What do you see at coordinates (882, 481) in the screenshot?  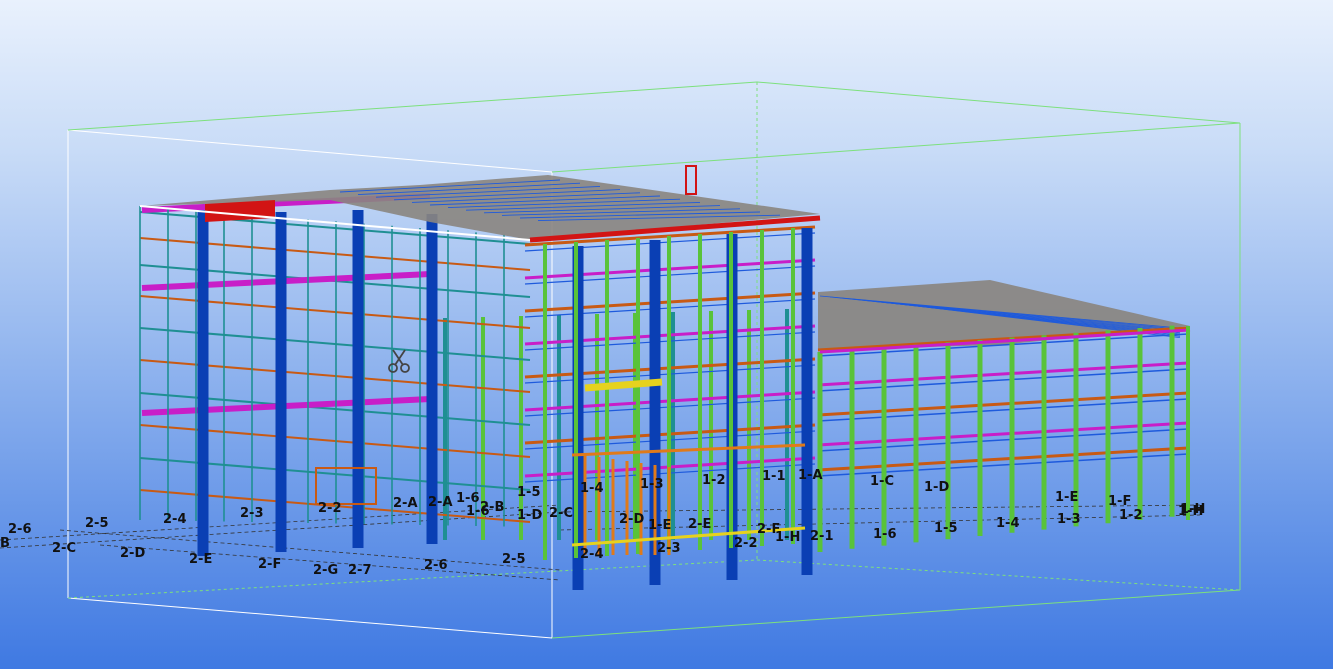 I see `grid-label: 1-C` at bounding box center [882, 481].